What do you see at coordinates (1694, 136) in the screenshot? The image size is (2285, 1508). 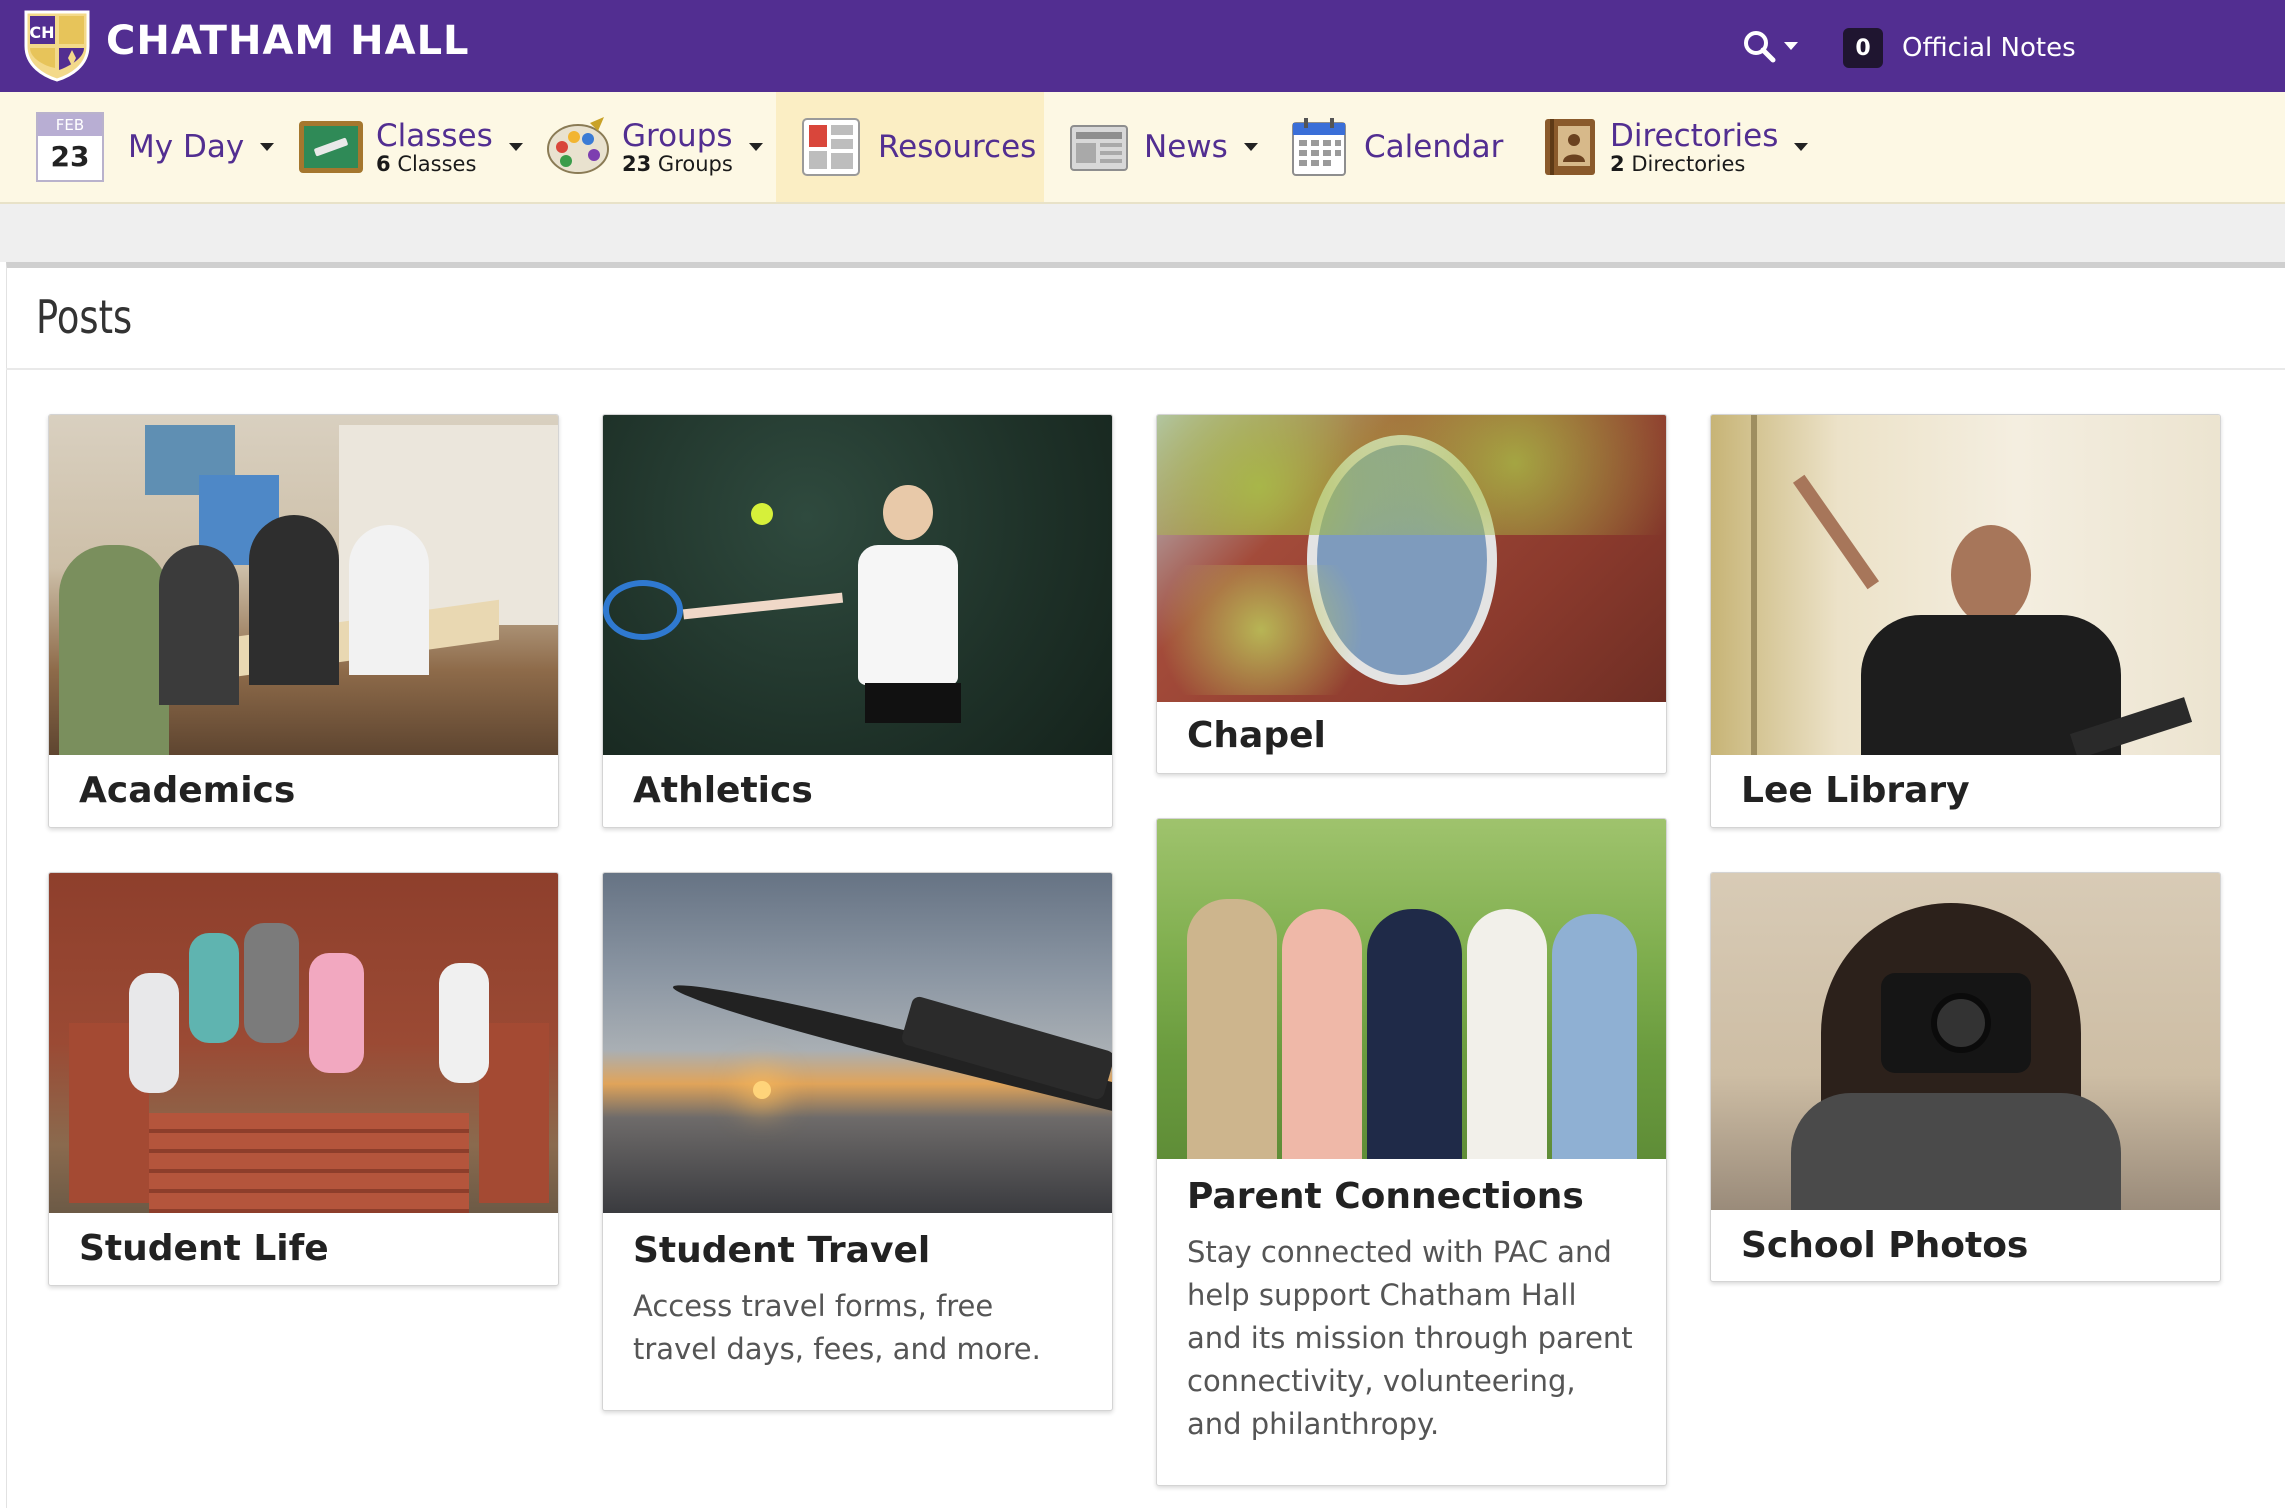 I see `nav-directories-label: Directories` at bounding box center [1694, 136].